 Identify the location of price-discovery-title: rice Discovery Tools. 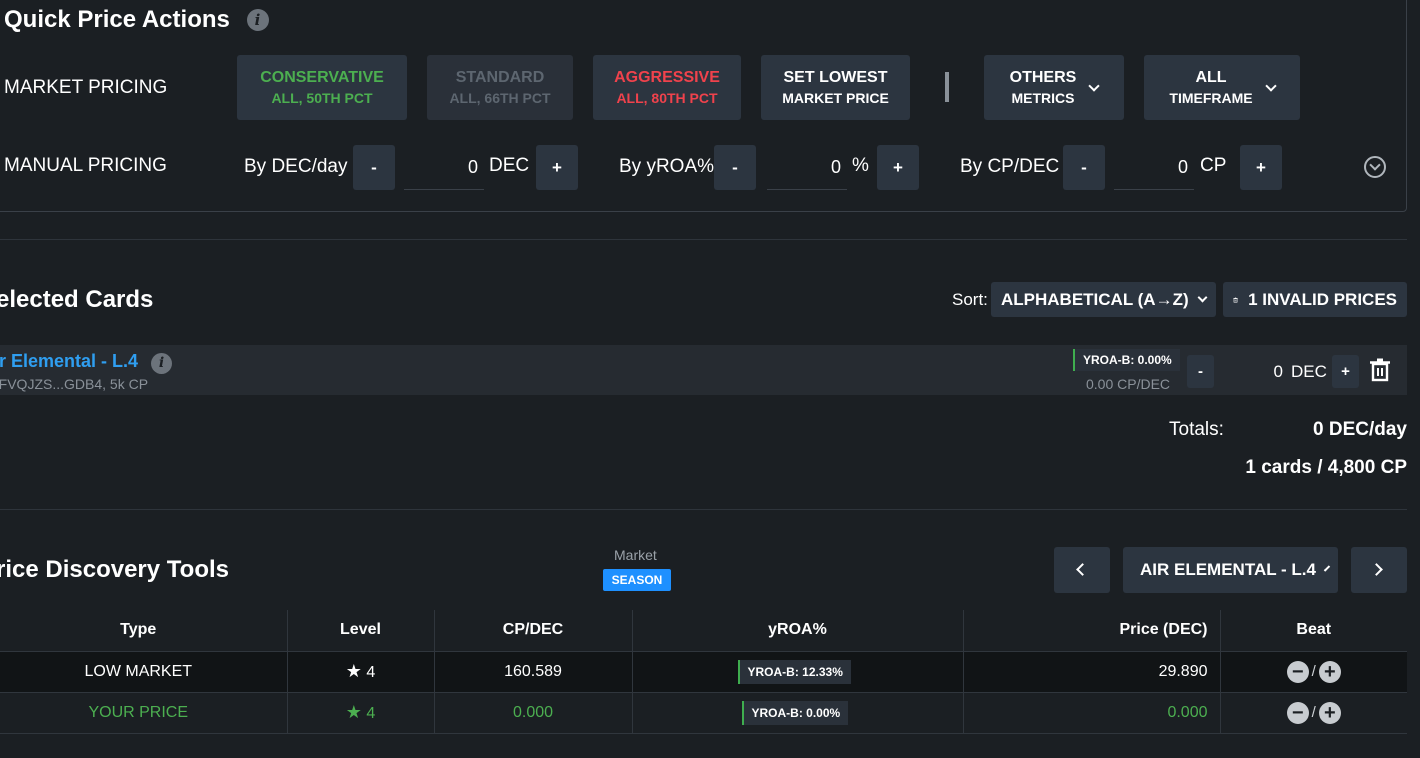
(114, 569).